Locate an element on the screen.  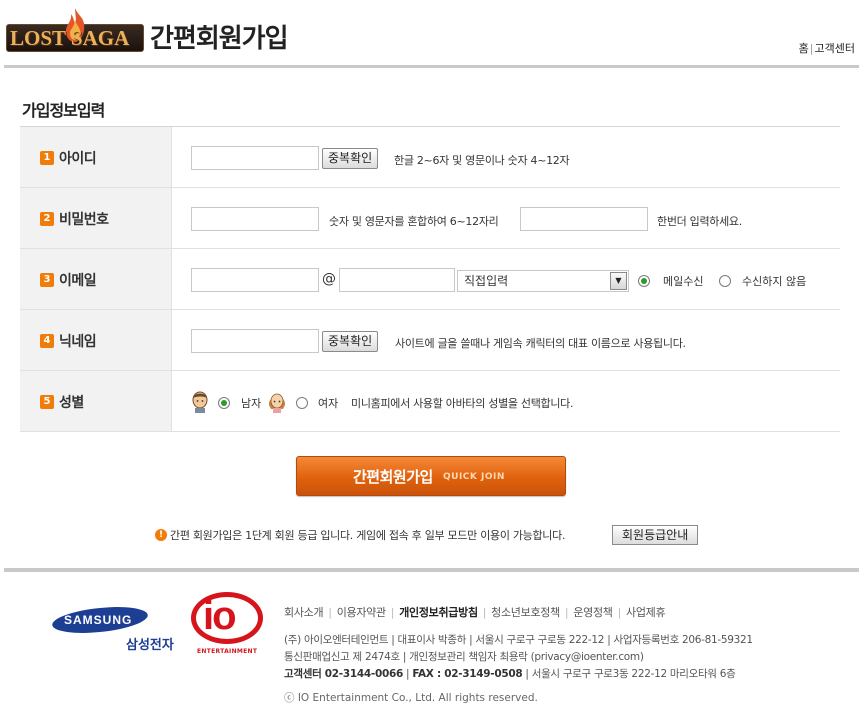
form-row-gender: 5 성별 남자 여자 미니홈피에서 사용할 아바타의 성별을 선택합니다. is located at coordinates (430, 401).